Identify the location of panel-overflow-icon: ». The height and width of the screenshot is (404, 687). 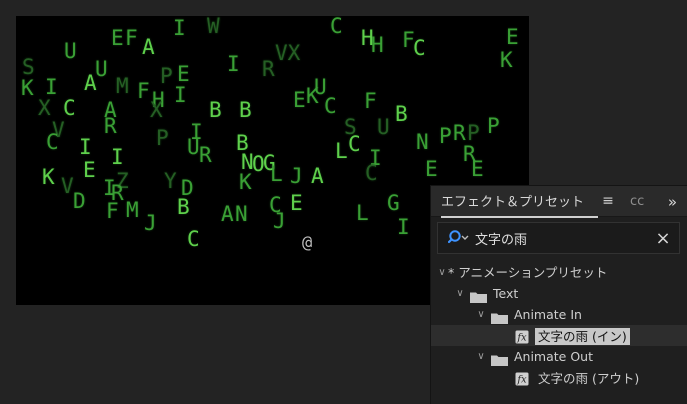
(672, 202).